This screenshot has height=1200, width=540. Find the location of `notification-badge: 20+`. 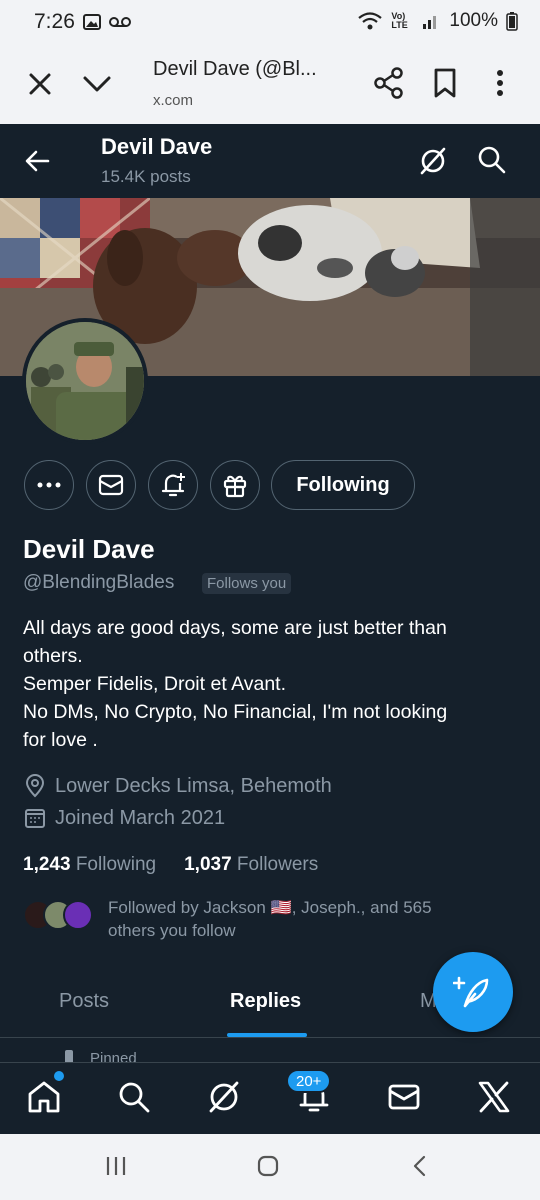

notification-badge: 20+ is located at coordinates (309, 1081).